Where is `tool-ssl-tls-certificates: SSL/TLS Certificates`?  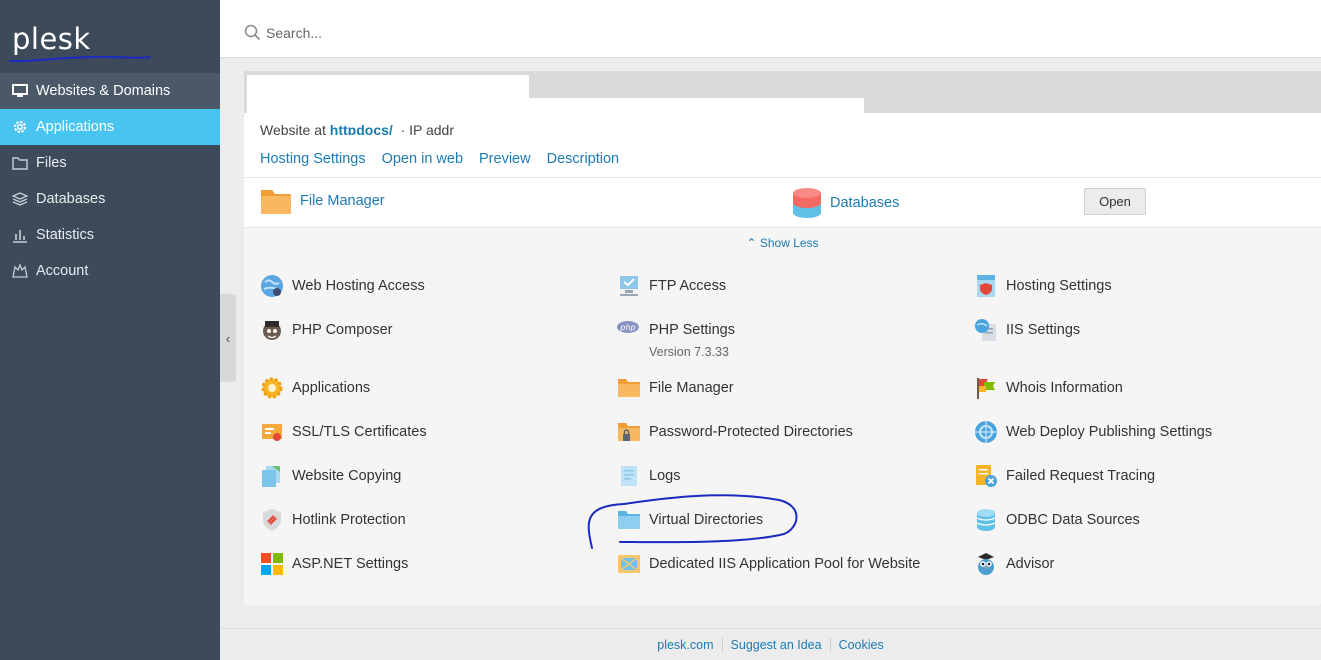 tool-ssl-tls-certificates: SSL/TLS Certificates is located at coordinates (343, 432).